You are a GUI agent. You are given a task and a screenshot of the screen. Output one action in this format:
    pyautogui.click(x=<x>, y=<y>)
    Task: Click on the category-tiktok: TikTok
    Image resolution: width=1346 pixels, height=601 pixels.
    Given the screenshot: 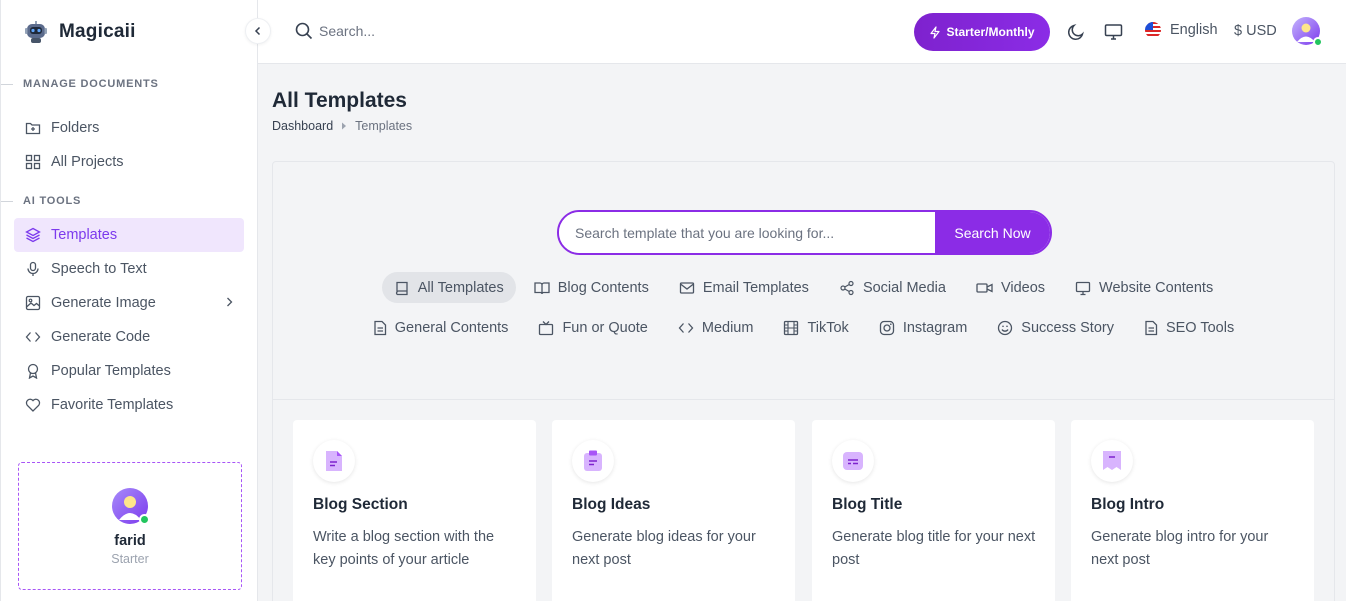 What is the action you would take?
    pyautogui.click(x=815, y=327)
    